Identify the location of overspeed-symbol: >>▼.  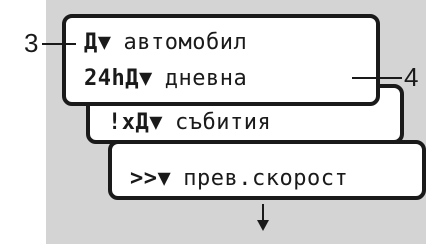
(151, 178).